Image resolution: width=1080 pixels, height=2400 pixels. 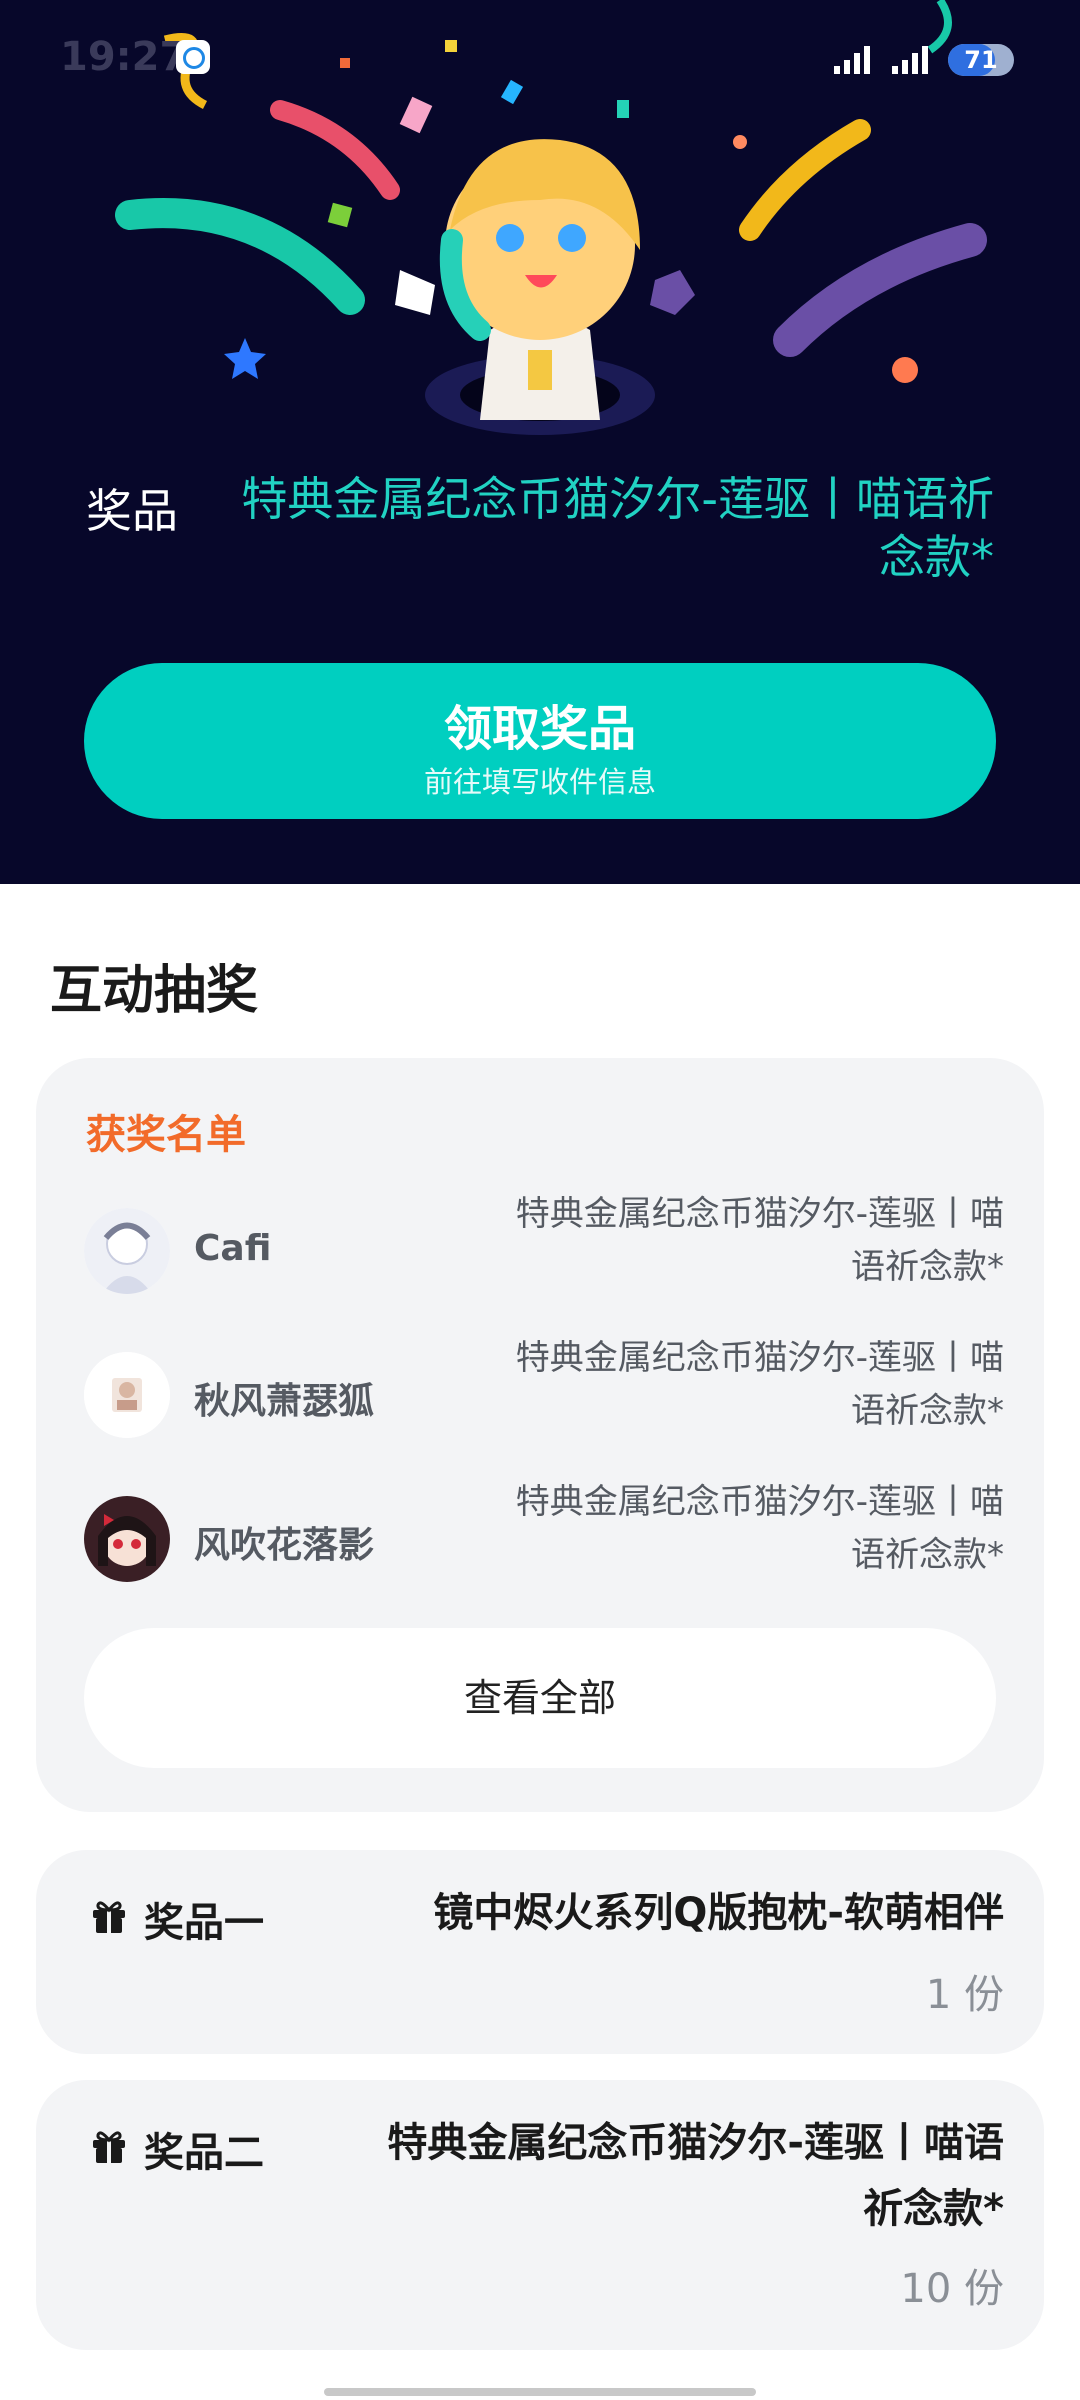 What do you see at coordinates (284, 1401) in the screenshot?
I see `winner-name: 秋风萧瑟狐` at bounding box center [284, 1401].